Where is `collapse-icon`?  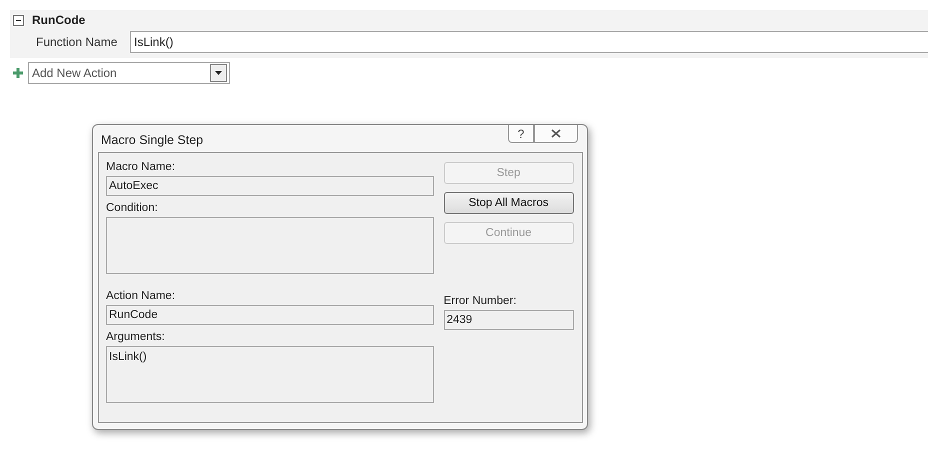
collapse-icon is located at coordinates (18, 20).